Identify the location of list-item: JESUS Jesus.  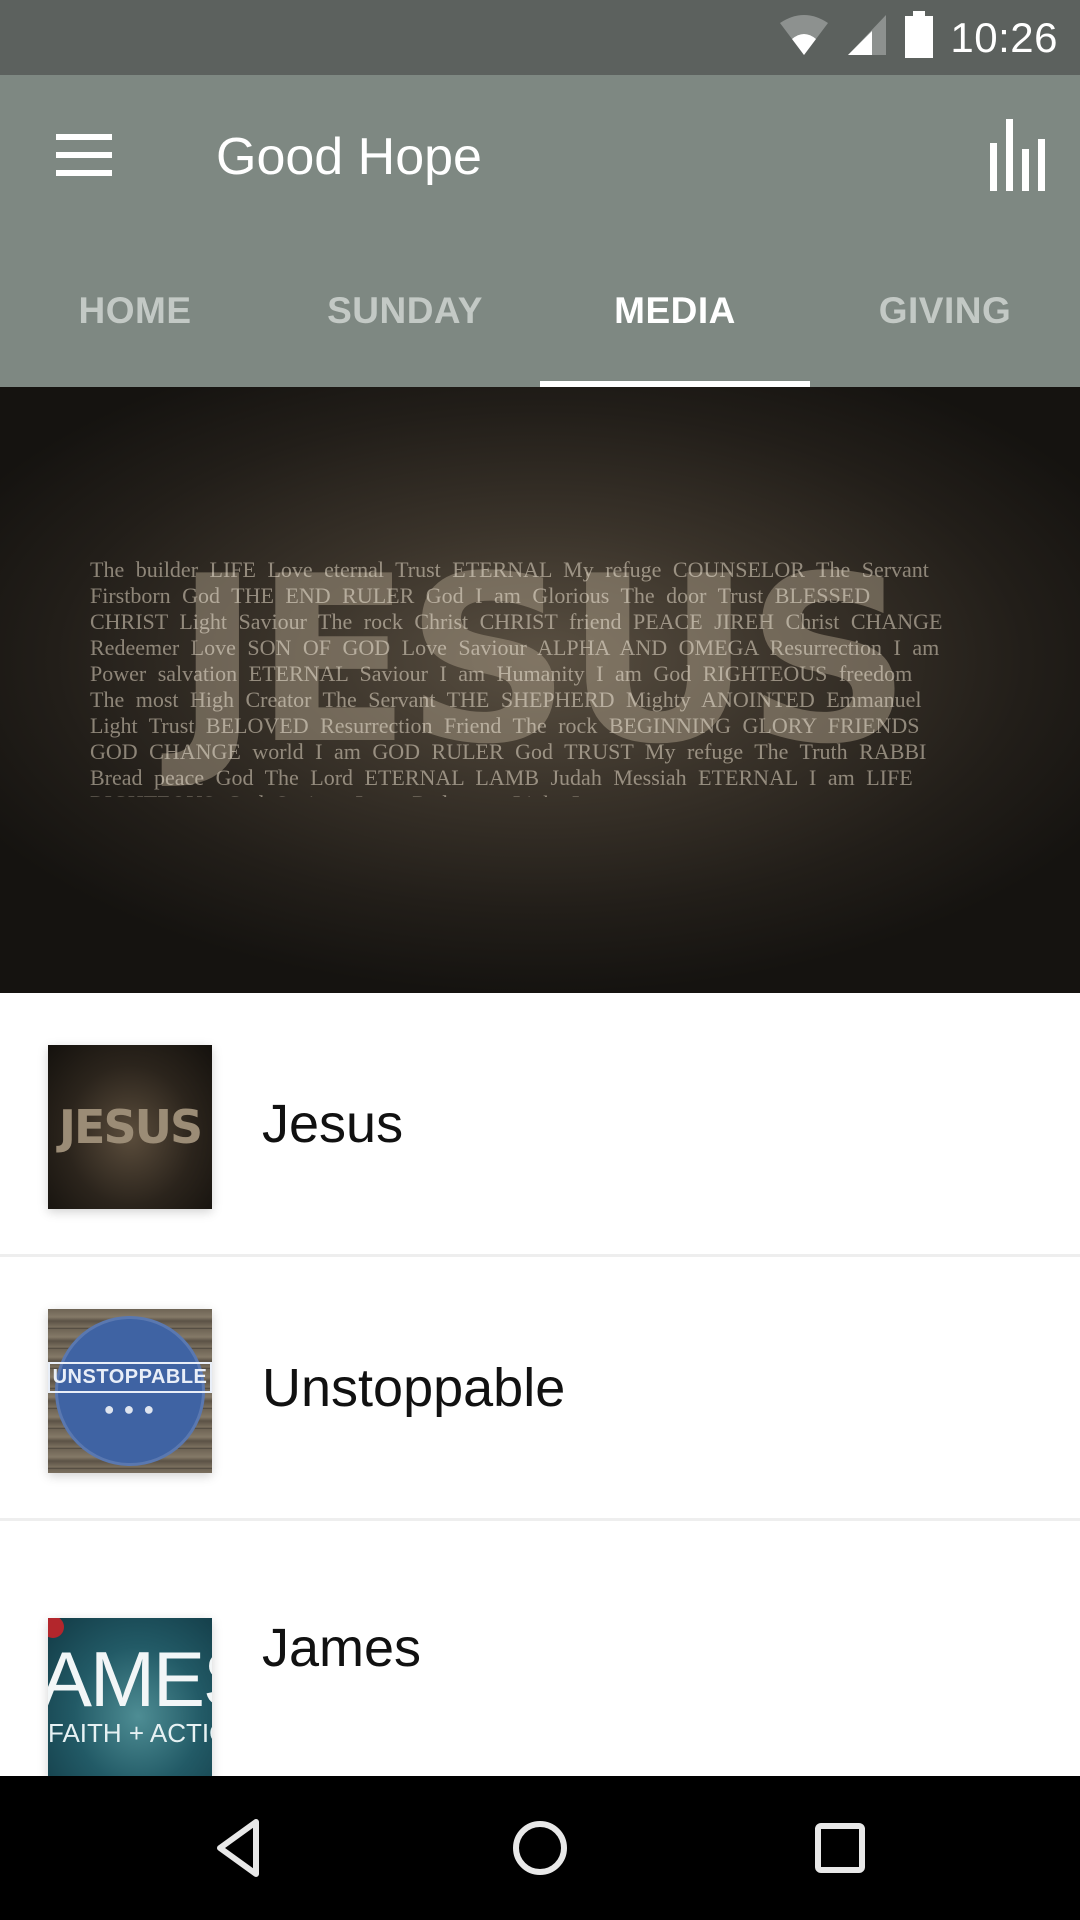
(540, 1125).